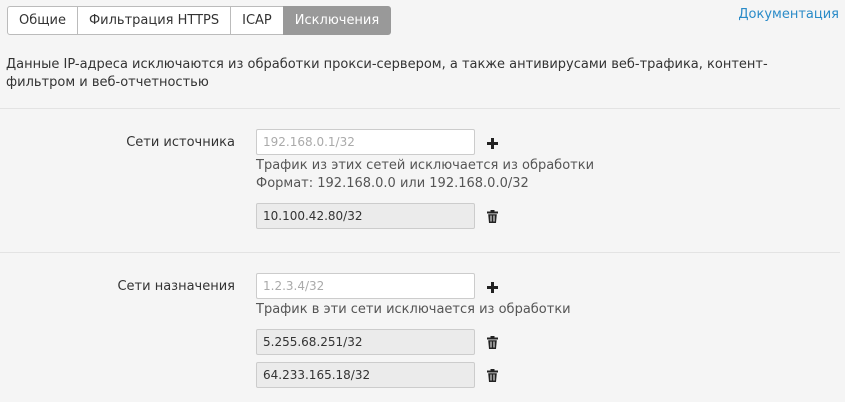 Image resolution: width=845 pixels, height=402 pixels. I want to click on destination-networks-label: Сети назначения, so click(176, 286).